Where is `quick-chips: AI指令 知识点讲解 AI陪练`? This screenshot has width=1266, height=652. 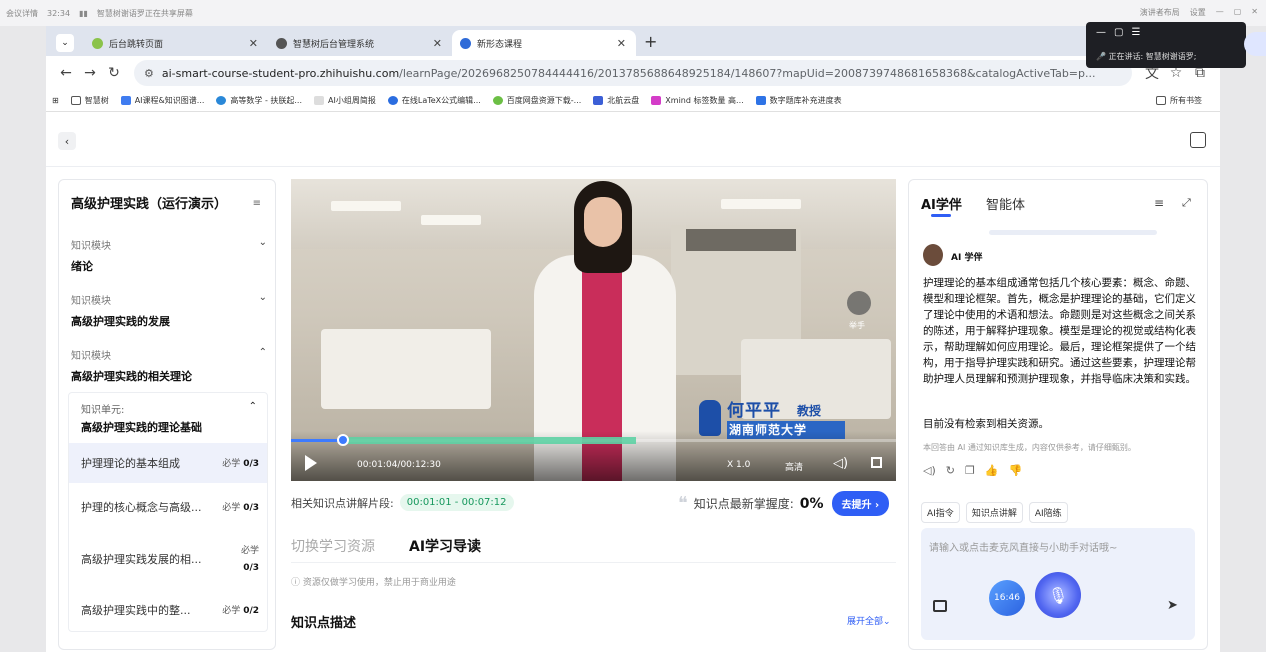
quick-chips: AI指令 知识点讲解 AI陪练 is located at coordinates (994, 512).